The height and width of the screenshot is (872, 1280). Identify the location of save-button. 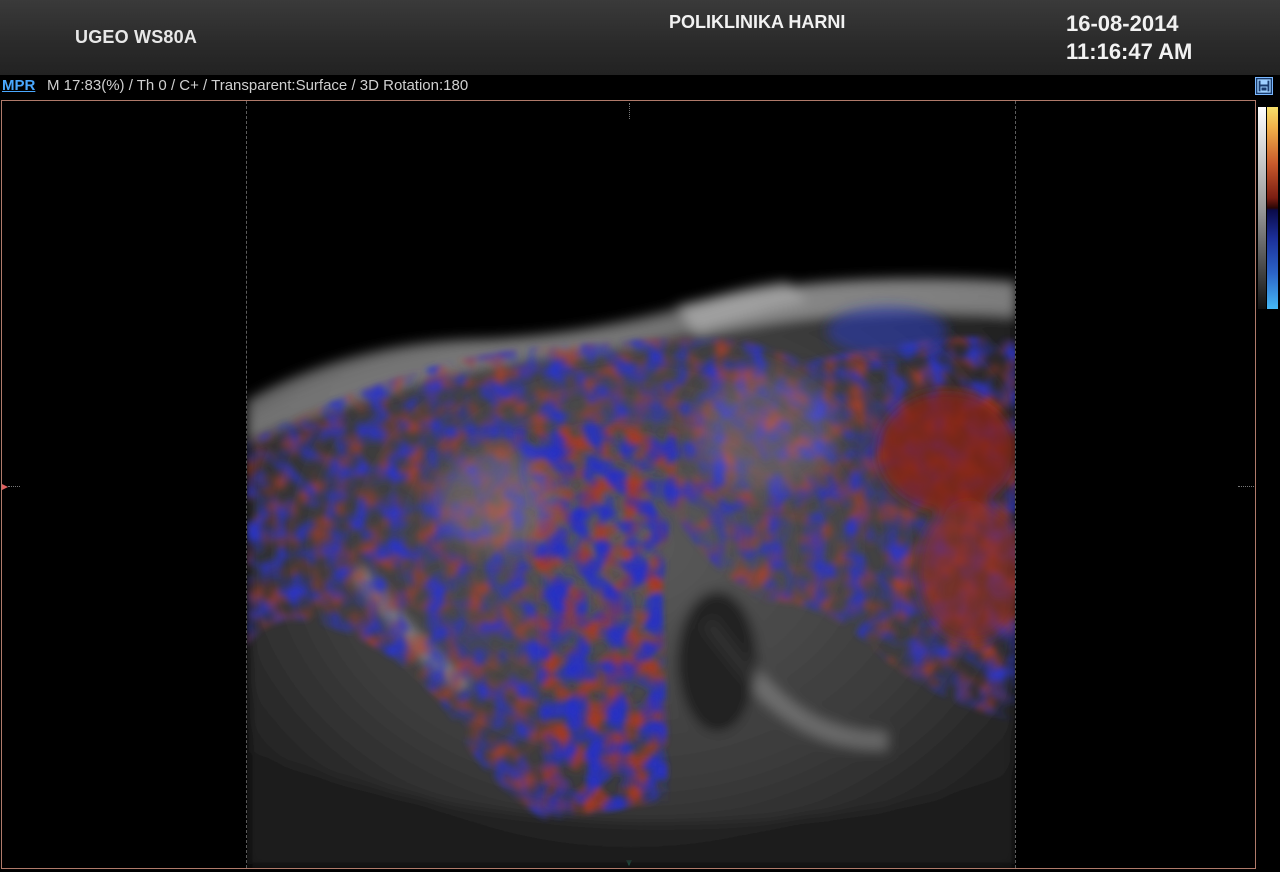
(1264, 86).